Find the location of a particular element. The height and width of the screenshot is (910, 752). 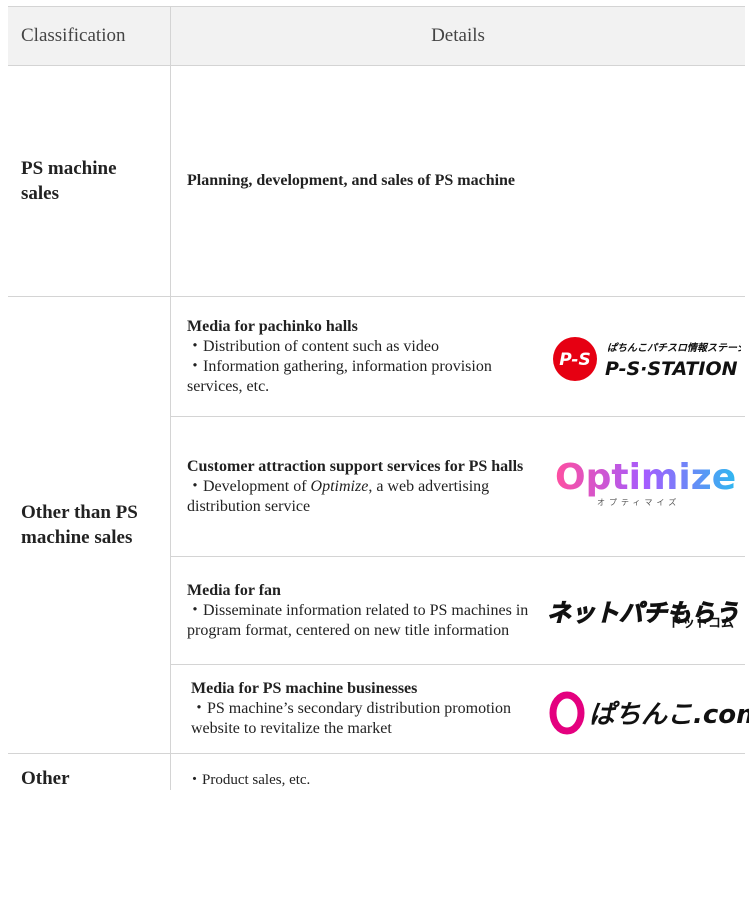

svg-text: ドットコム is located at coordinates (701, 623).